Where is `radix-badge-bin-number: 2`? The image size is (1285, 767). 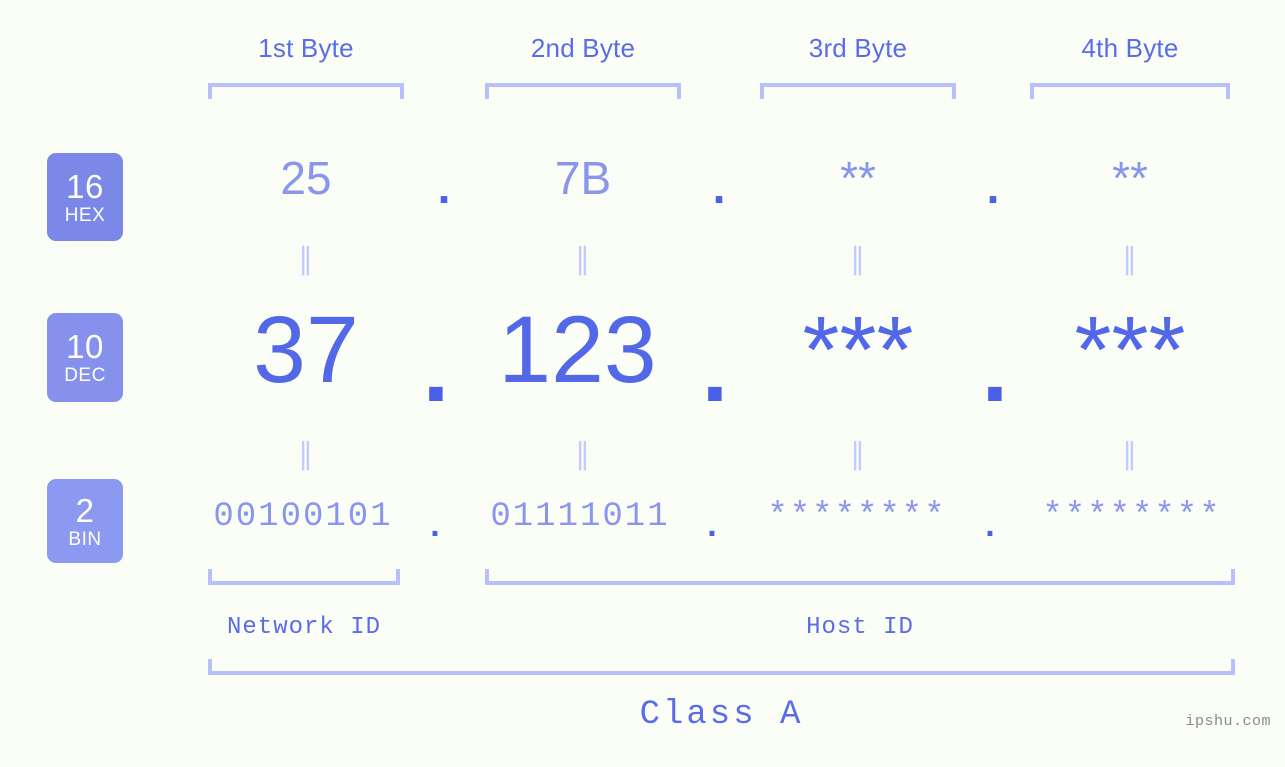 radix-badge-bin-number: 2 is located at coordinates (85, 510).